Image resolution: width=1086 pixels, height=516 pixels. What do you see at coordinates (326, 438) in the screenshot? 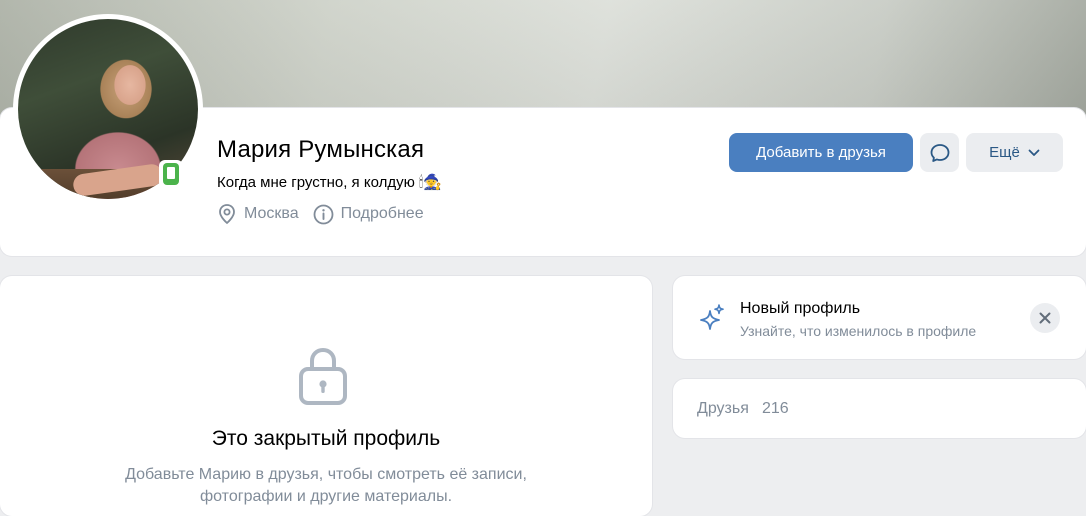
I see `closed-profile-title: Это закрытый профиль` at bounding box center [326, 438].